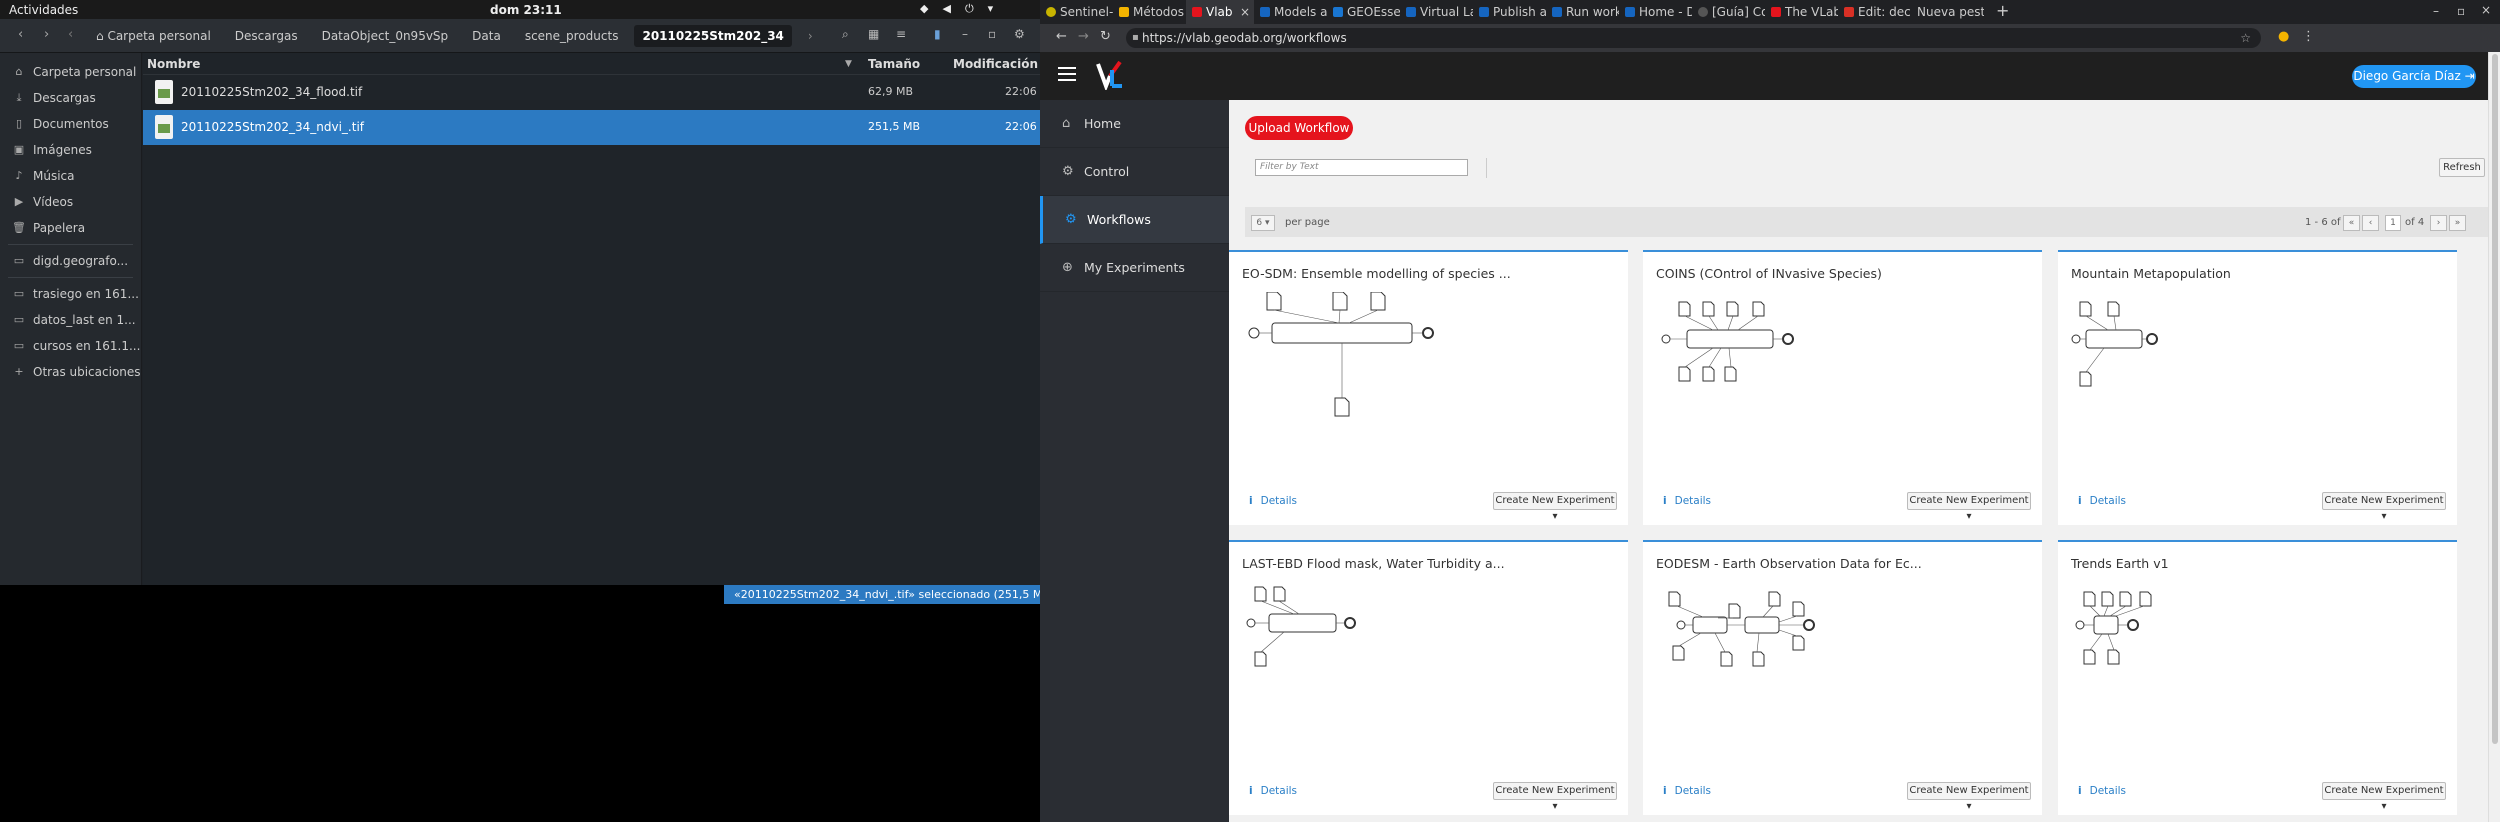  Describe the element at coordinates (2283, 36) in the screenshot. I see `extension-icon: ●` at that location.